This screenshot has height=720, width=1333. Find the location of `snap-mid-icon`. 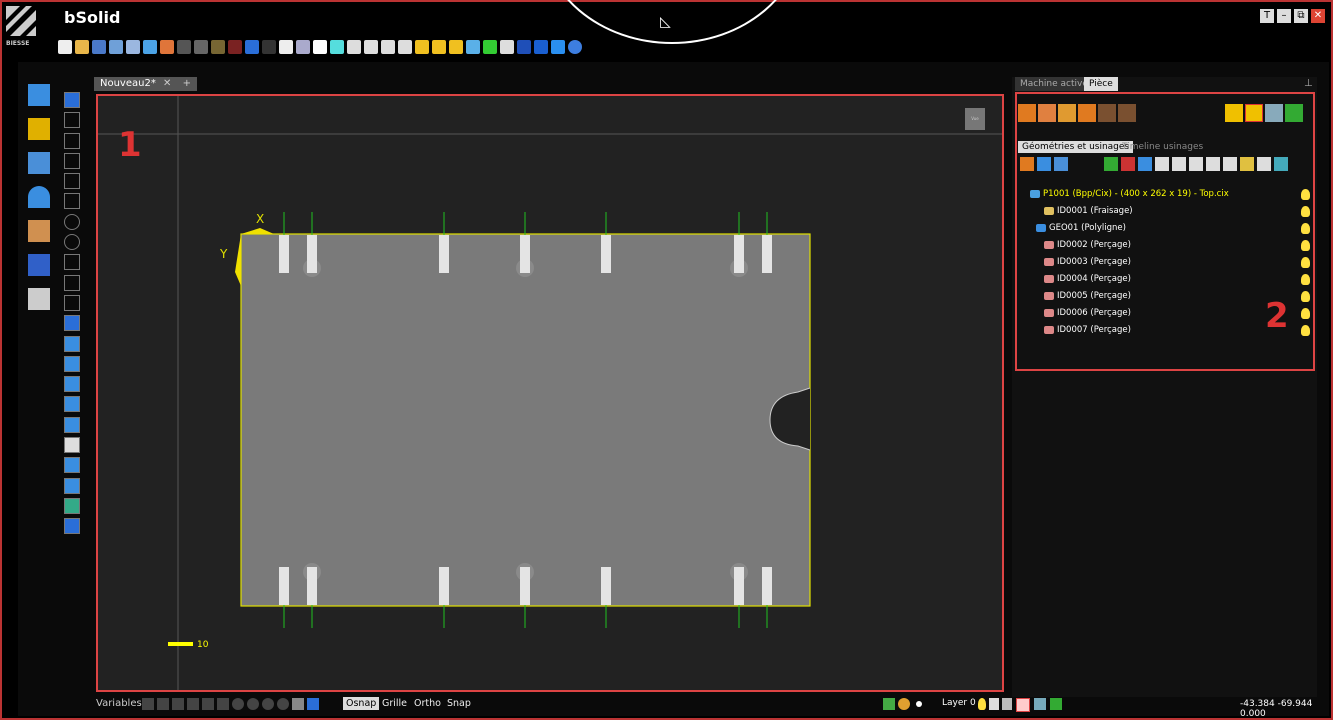

snap-mid-icon is located at coordinates (163, 704).